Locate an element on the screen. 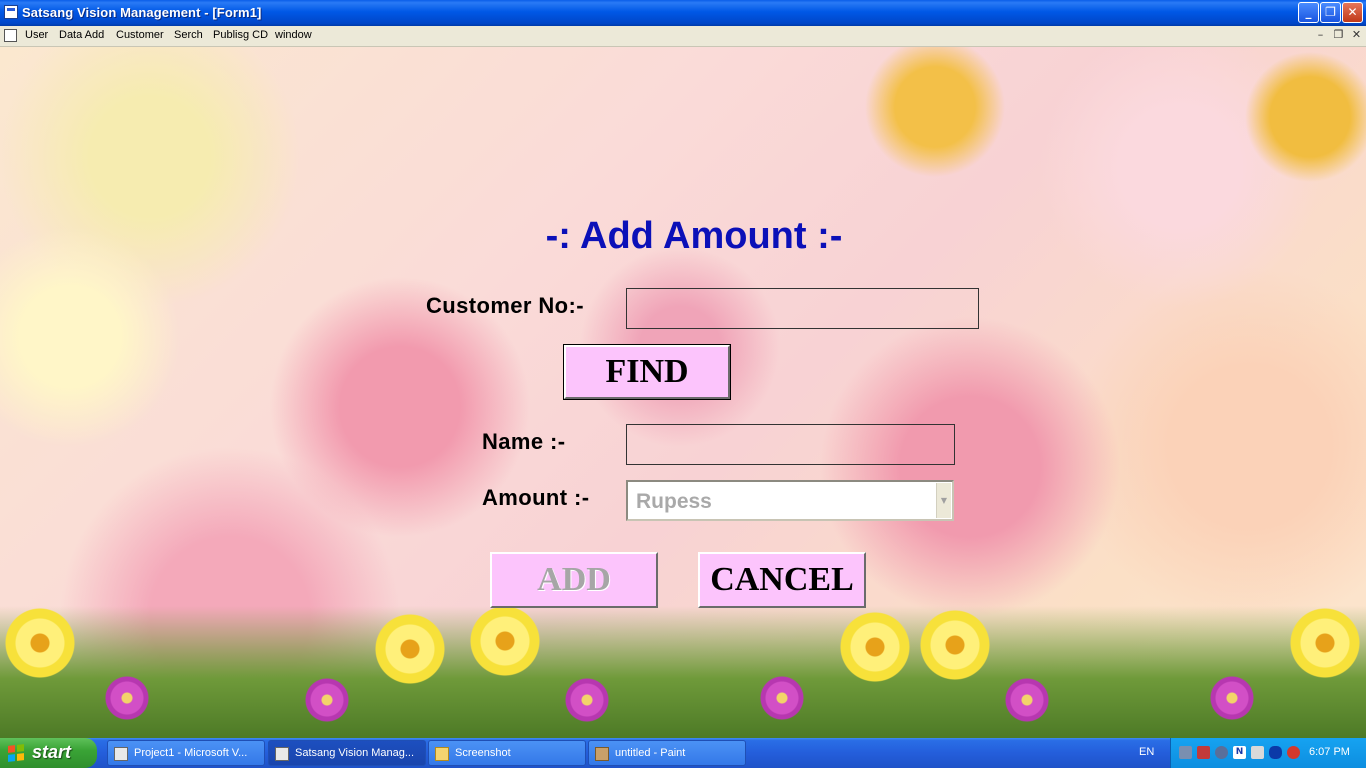 The width and height of the screenshot is (1366, 768). minimize-button: _ is located at coordinates (1308, 12).